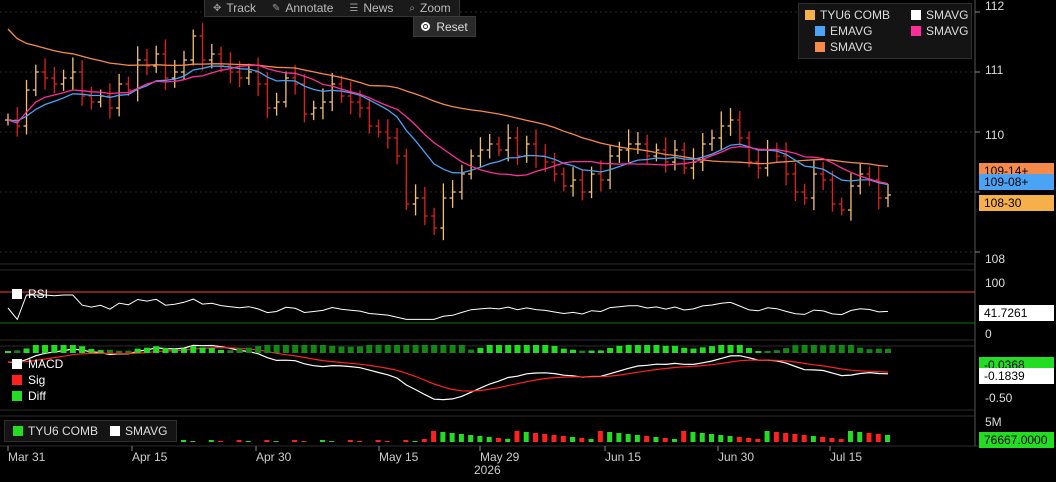  I want to click on macd-value-tag: -0.1839, so click(1016, 376).